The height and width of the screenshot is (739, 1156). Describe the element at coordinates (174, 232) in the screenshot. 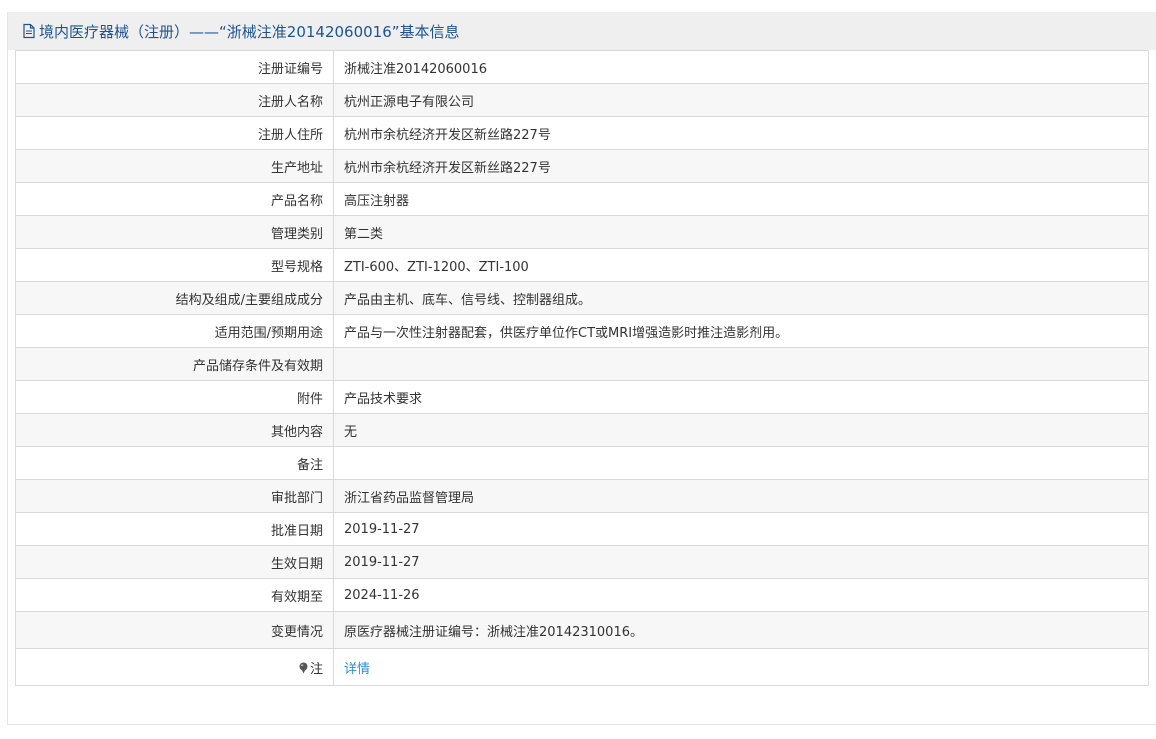

I see `row-label: 管理类别` at that location.